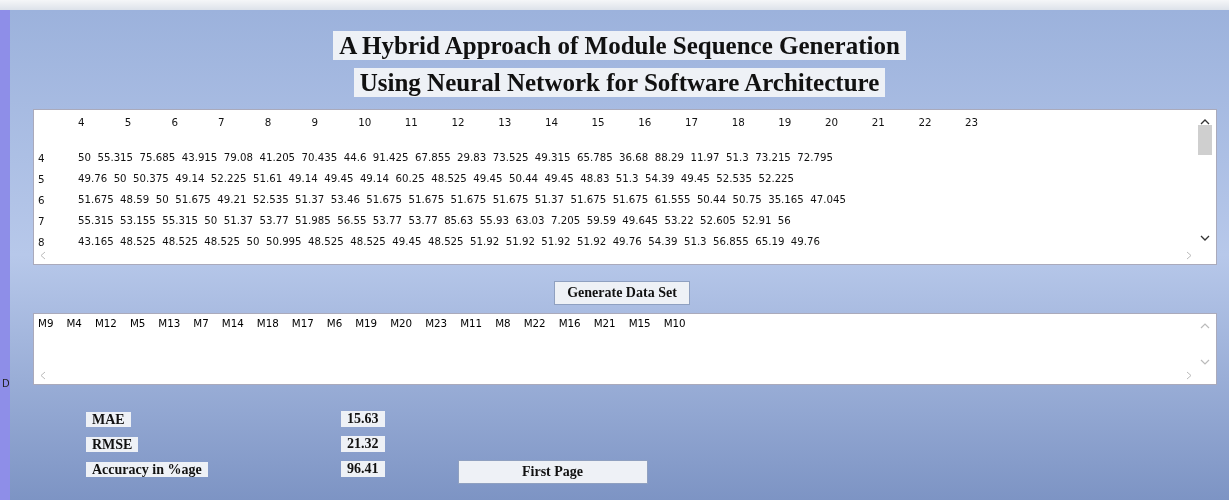  I want to click on column-header: 17, so click(692, 123).